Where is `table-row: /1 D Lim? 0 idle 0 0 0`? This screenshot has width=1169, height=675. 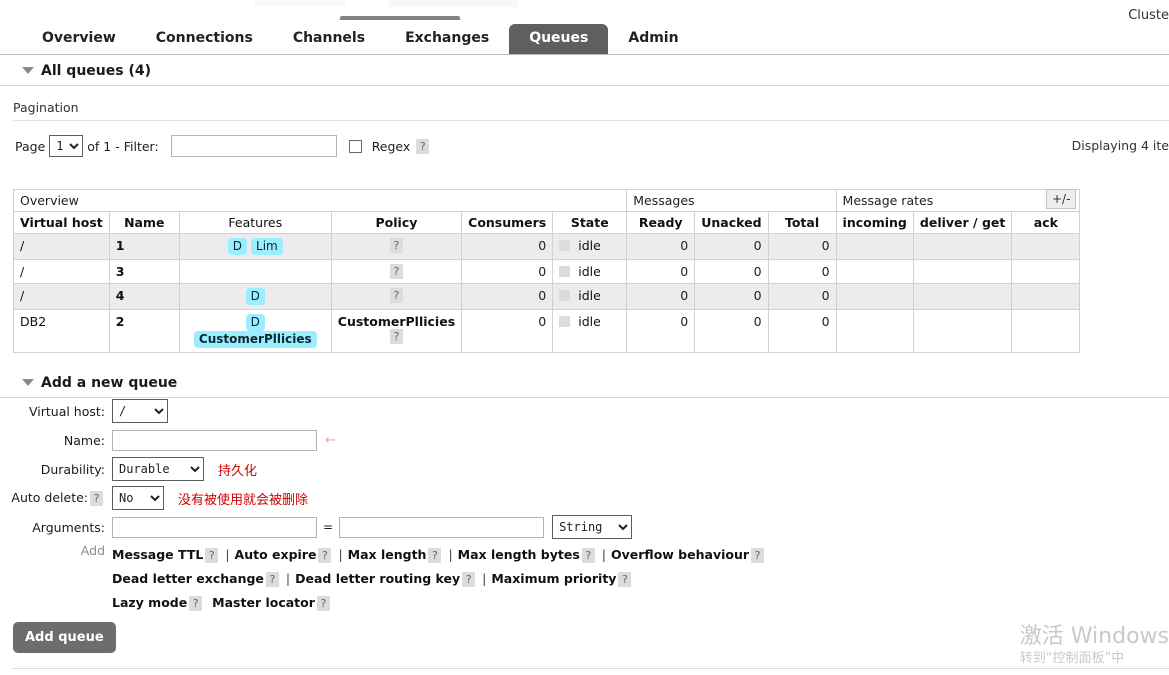 table-row: /1 D Lim? 0 idle 0 0 0 is located at coordinates (547, 246).